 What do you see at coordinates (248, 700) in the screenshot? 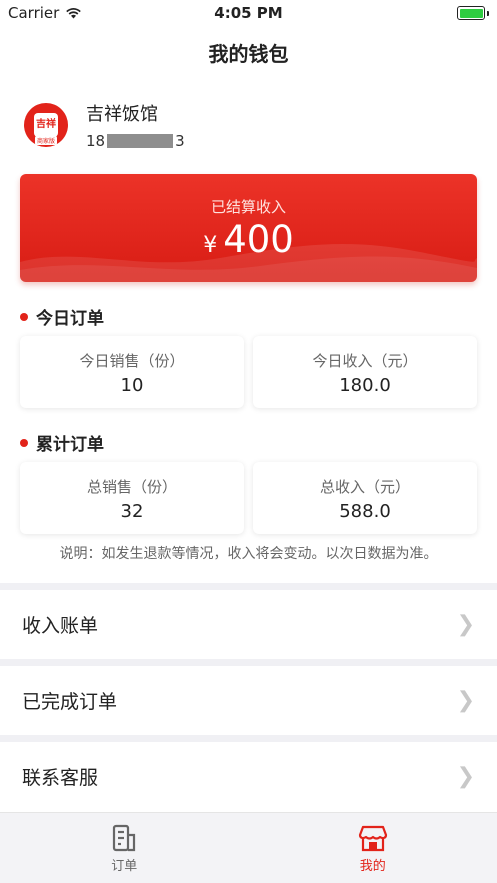
I see `menu-completed-orders: 已完成订单 ❯` at bounding box center [248, 700].